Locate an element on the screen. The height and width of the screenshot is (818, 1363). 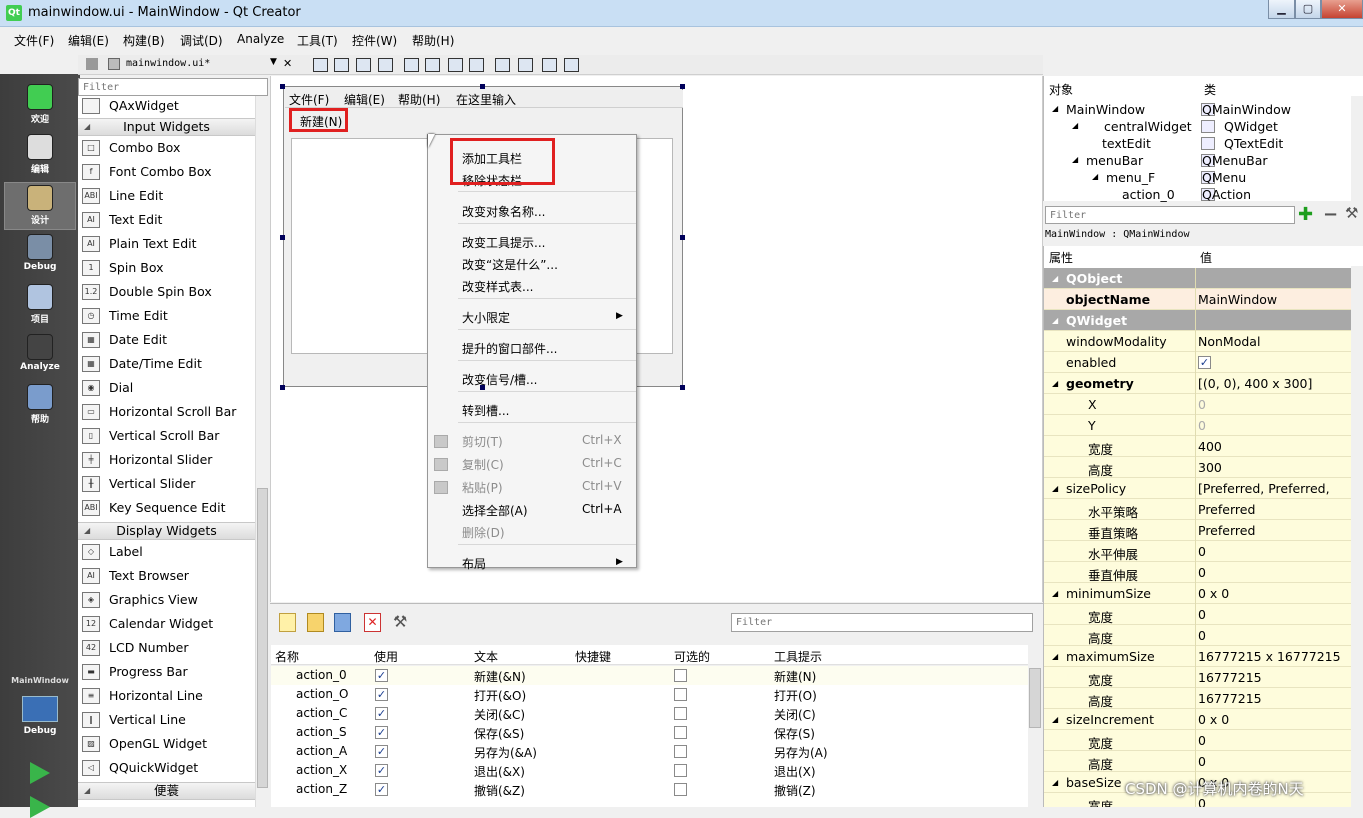
category-misc: 便蓑 is located at coordinates (166, 791).